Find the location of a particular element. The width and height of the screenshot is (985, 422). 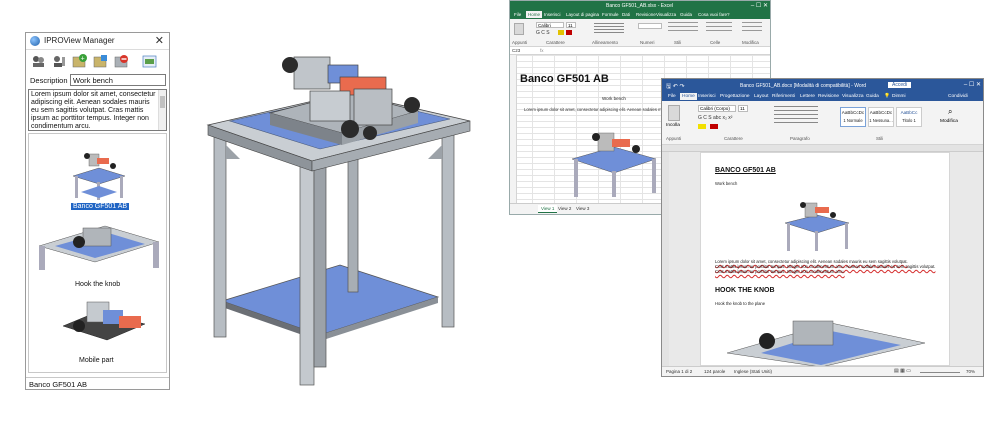

excel-tab: Guida is located at coordinates (686, 14).